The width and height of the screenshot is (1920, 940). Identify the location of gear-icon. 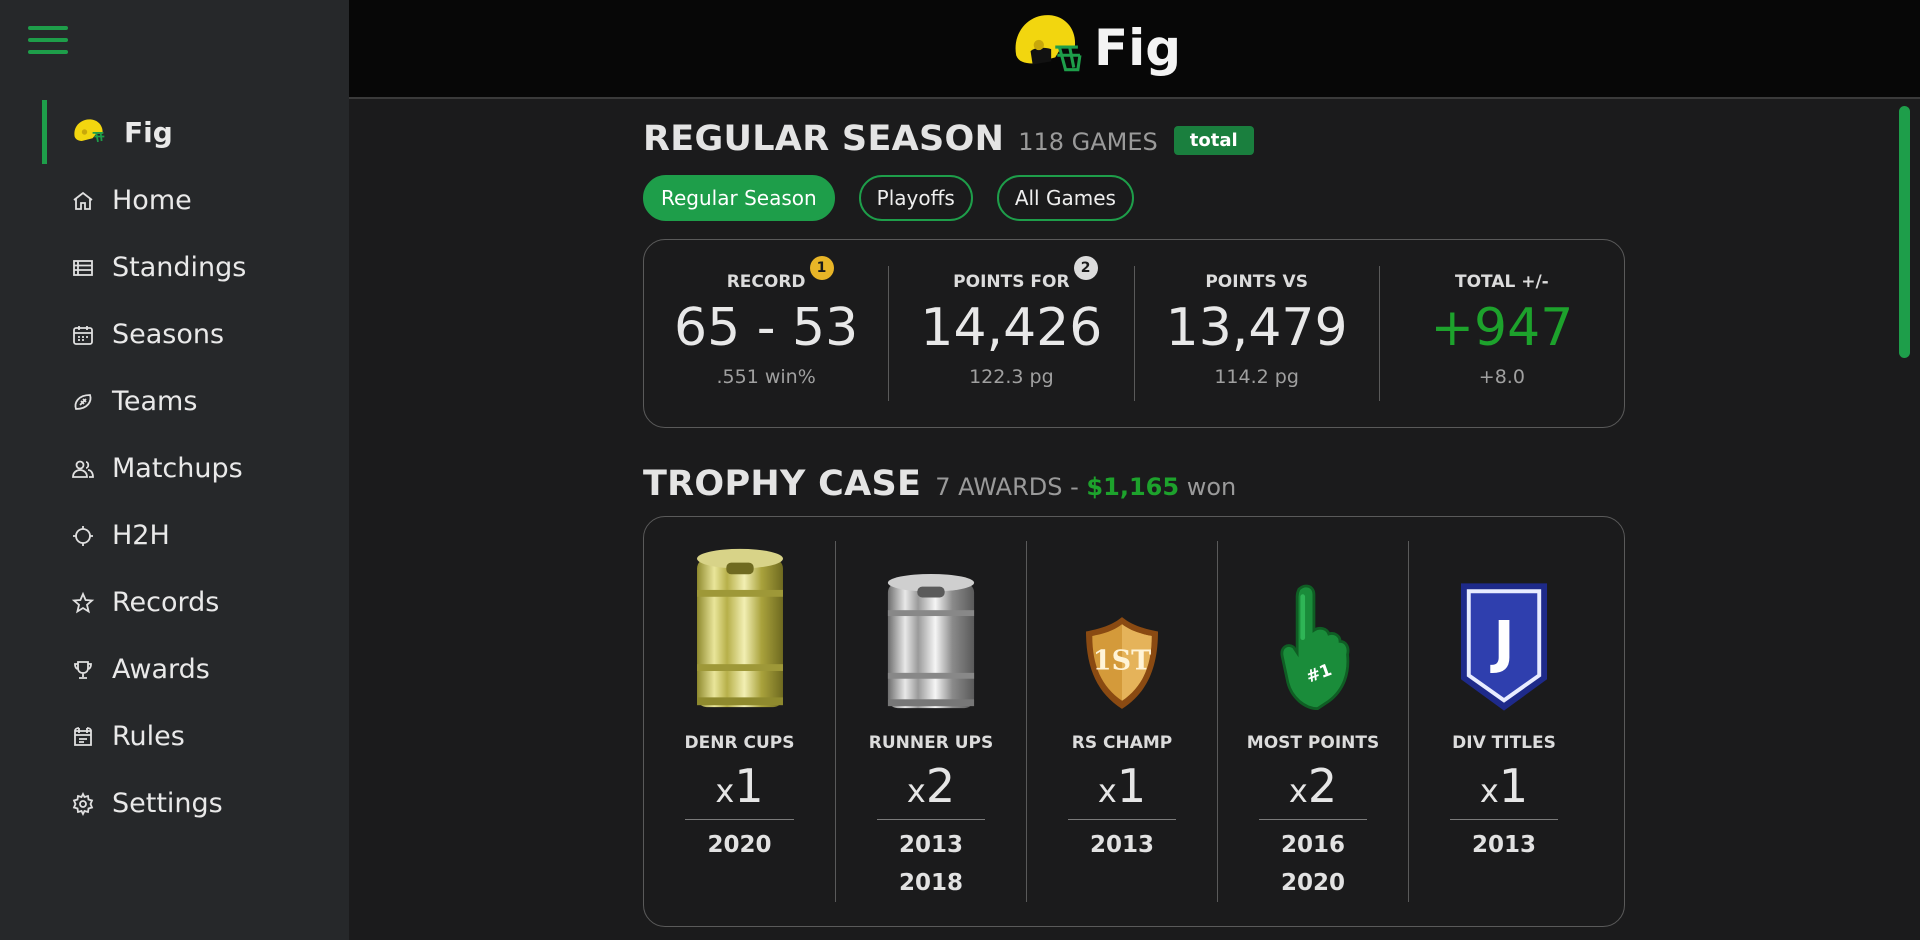
(83, 804).